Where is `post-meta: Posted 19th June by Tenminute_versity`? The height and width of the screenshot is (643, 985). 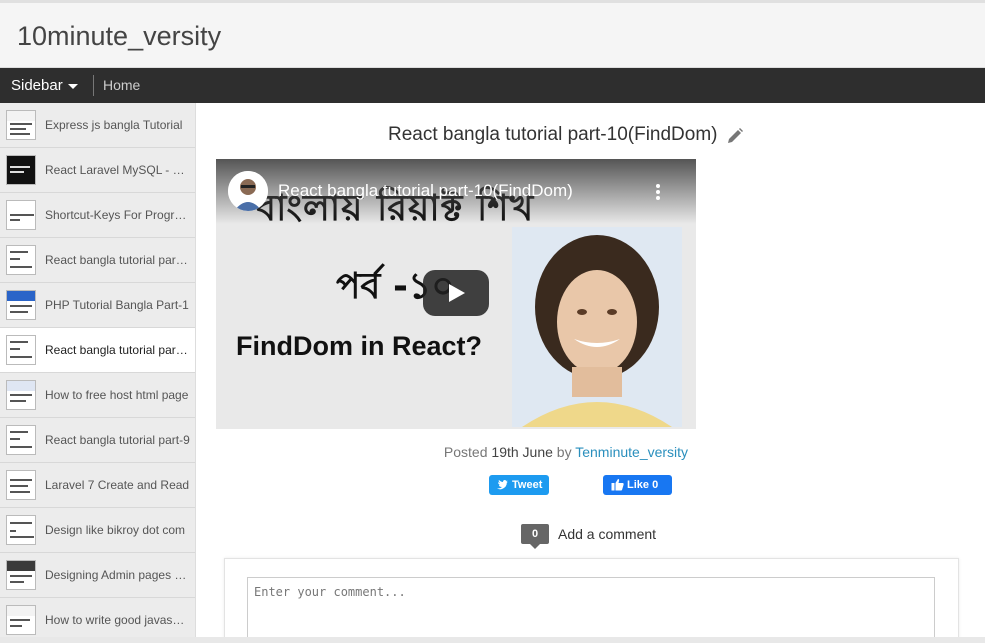
post-meta: Posted 19th June by Tenminute_versity is located at coordinates (566, 452).